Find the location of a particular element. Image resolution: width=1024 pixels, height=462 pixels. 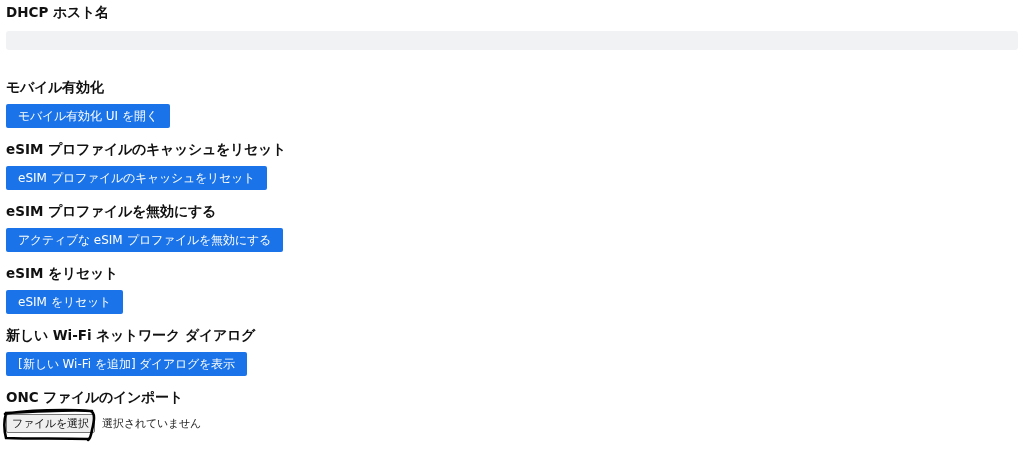

section-heading: 新しい Wi-Fi ネットワーク ダイアログ is located at coordinates (131, 335).